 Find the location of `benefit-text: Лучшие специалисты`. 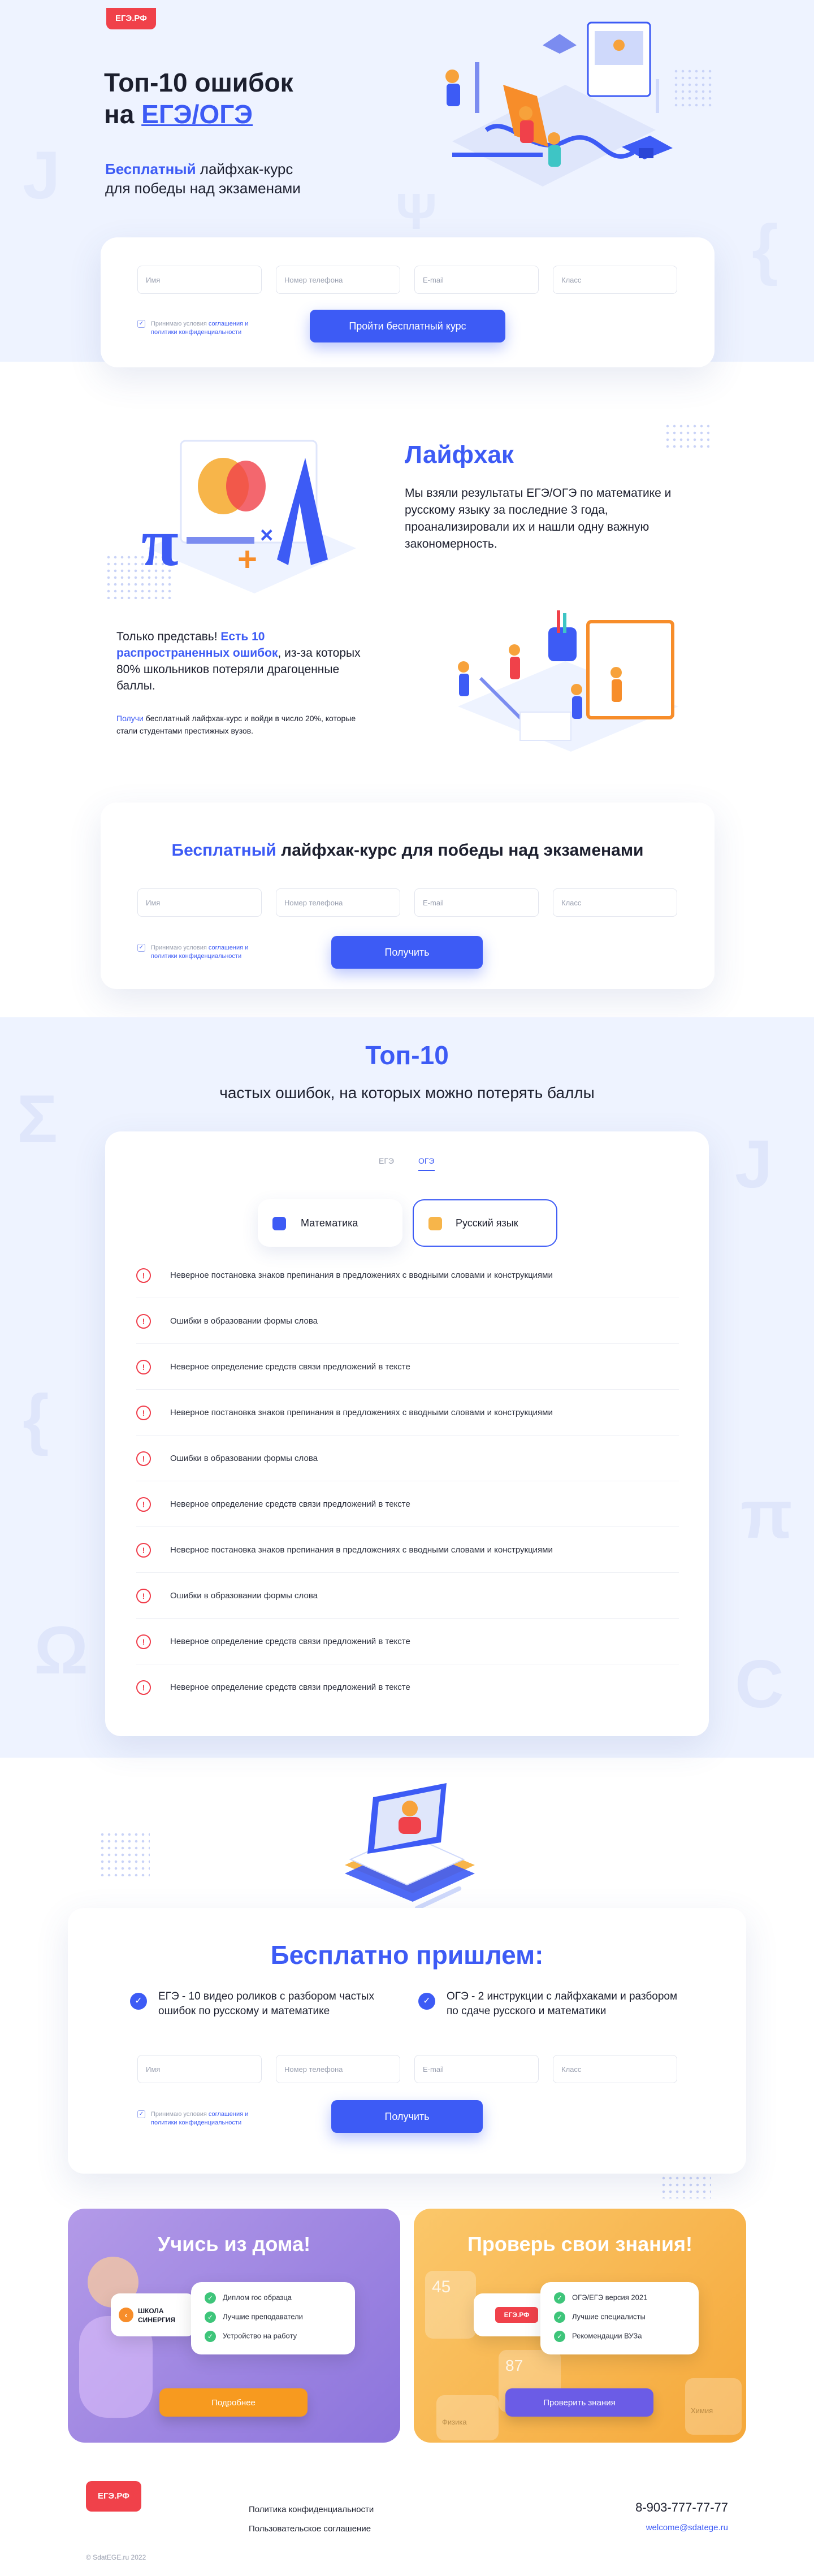

benefit-text: Лучшие специалисты is located at coordinates (609, 2316).